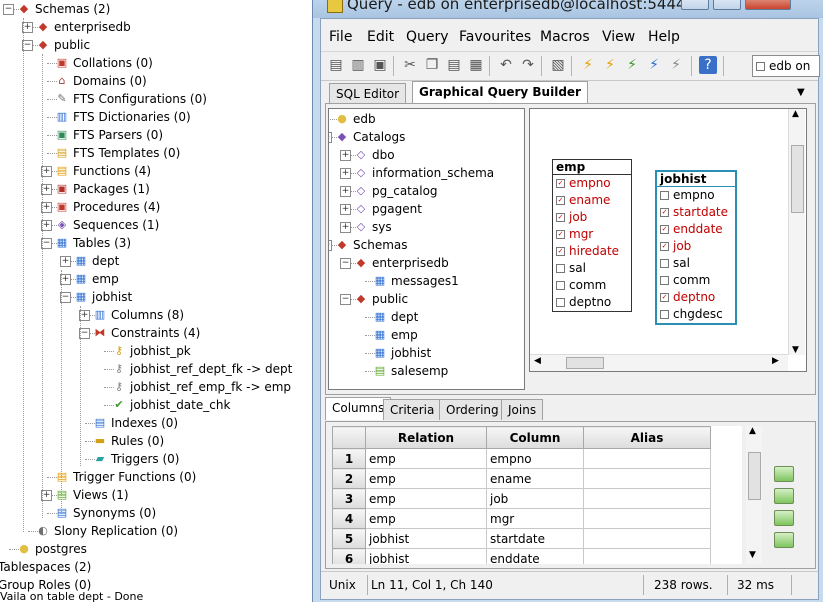  What do you see at coordinates (784, 496) in the screenshot?
I see `move-up-icon` at bounding box center [784, 496].